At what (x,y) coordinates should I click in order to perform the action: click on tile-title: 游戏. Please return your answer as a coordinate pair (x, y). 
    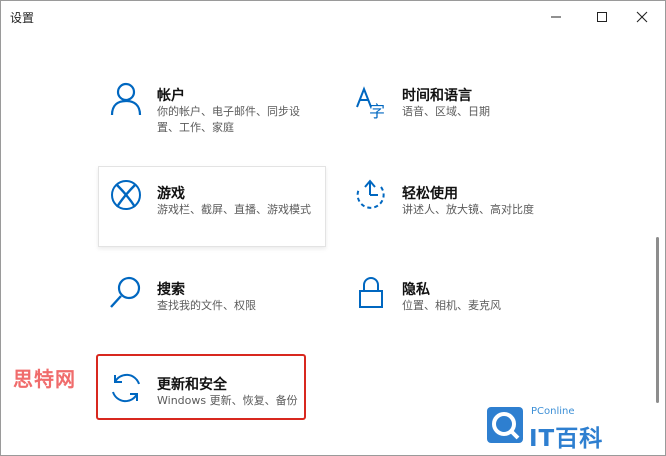
    Looking at the image, I should click on (171, 194).